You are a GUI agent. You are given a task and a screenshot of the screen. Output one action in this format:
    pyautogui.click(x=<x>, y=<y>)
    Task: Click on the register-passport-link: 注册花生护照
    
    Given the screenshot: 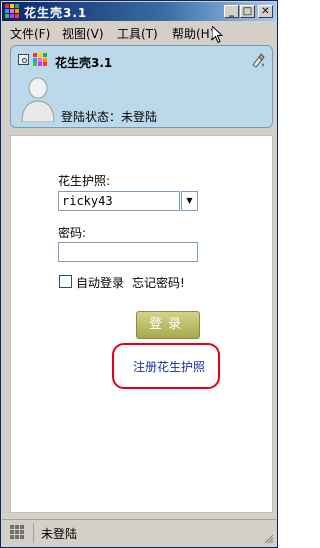 What is the action you would take?
    pyautogui.click(x=169, y=366)
    